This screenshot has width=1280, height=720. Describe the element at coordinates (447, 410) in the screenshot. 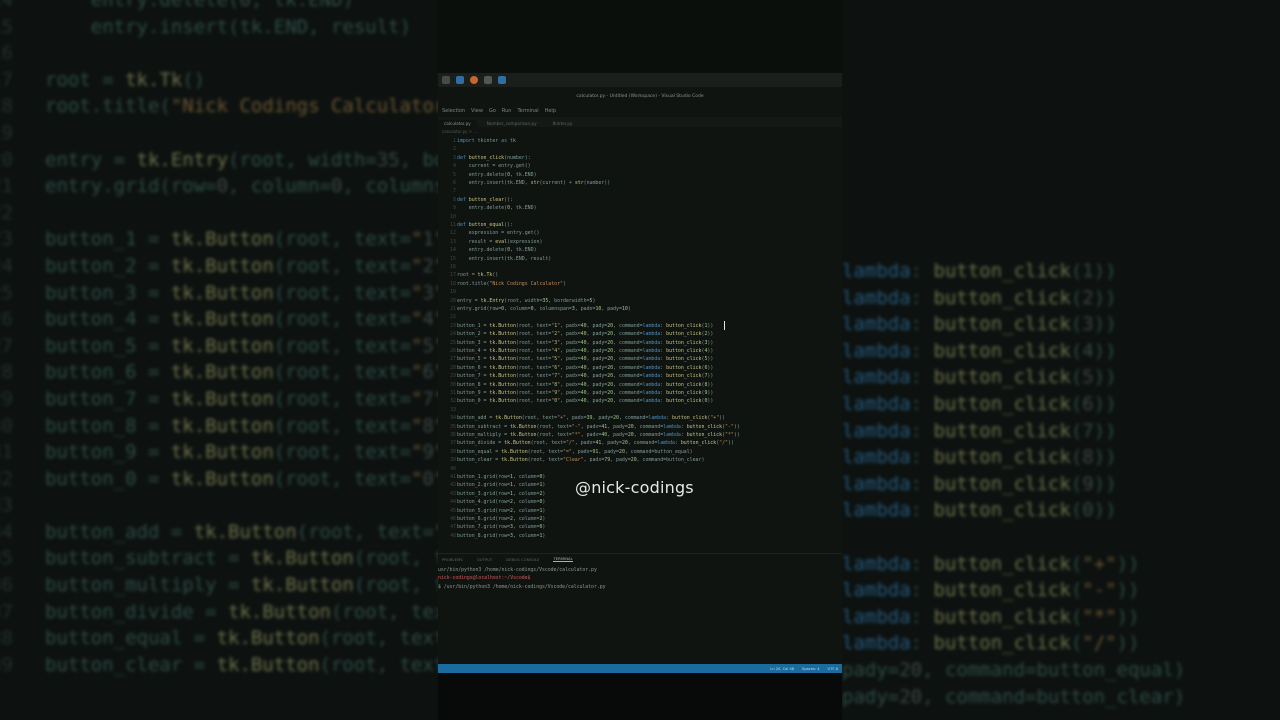

I see `code-line: 33` at that location.